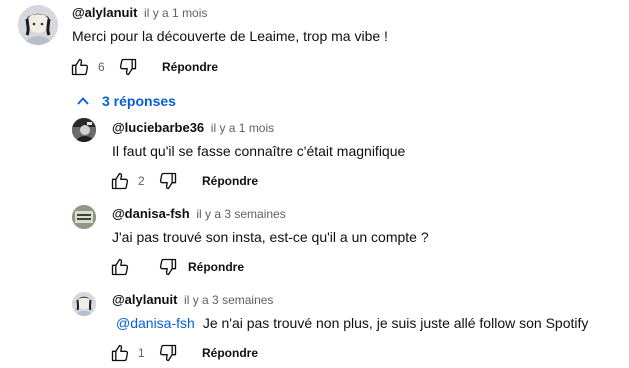 This screenshot has height=368, width=629. I want to click on like-count: 2, so click(141, 181).